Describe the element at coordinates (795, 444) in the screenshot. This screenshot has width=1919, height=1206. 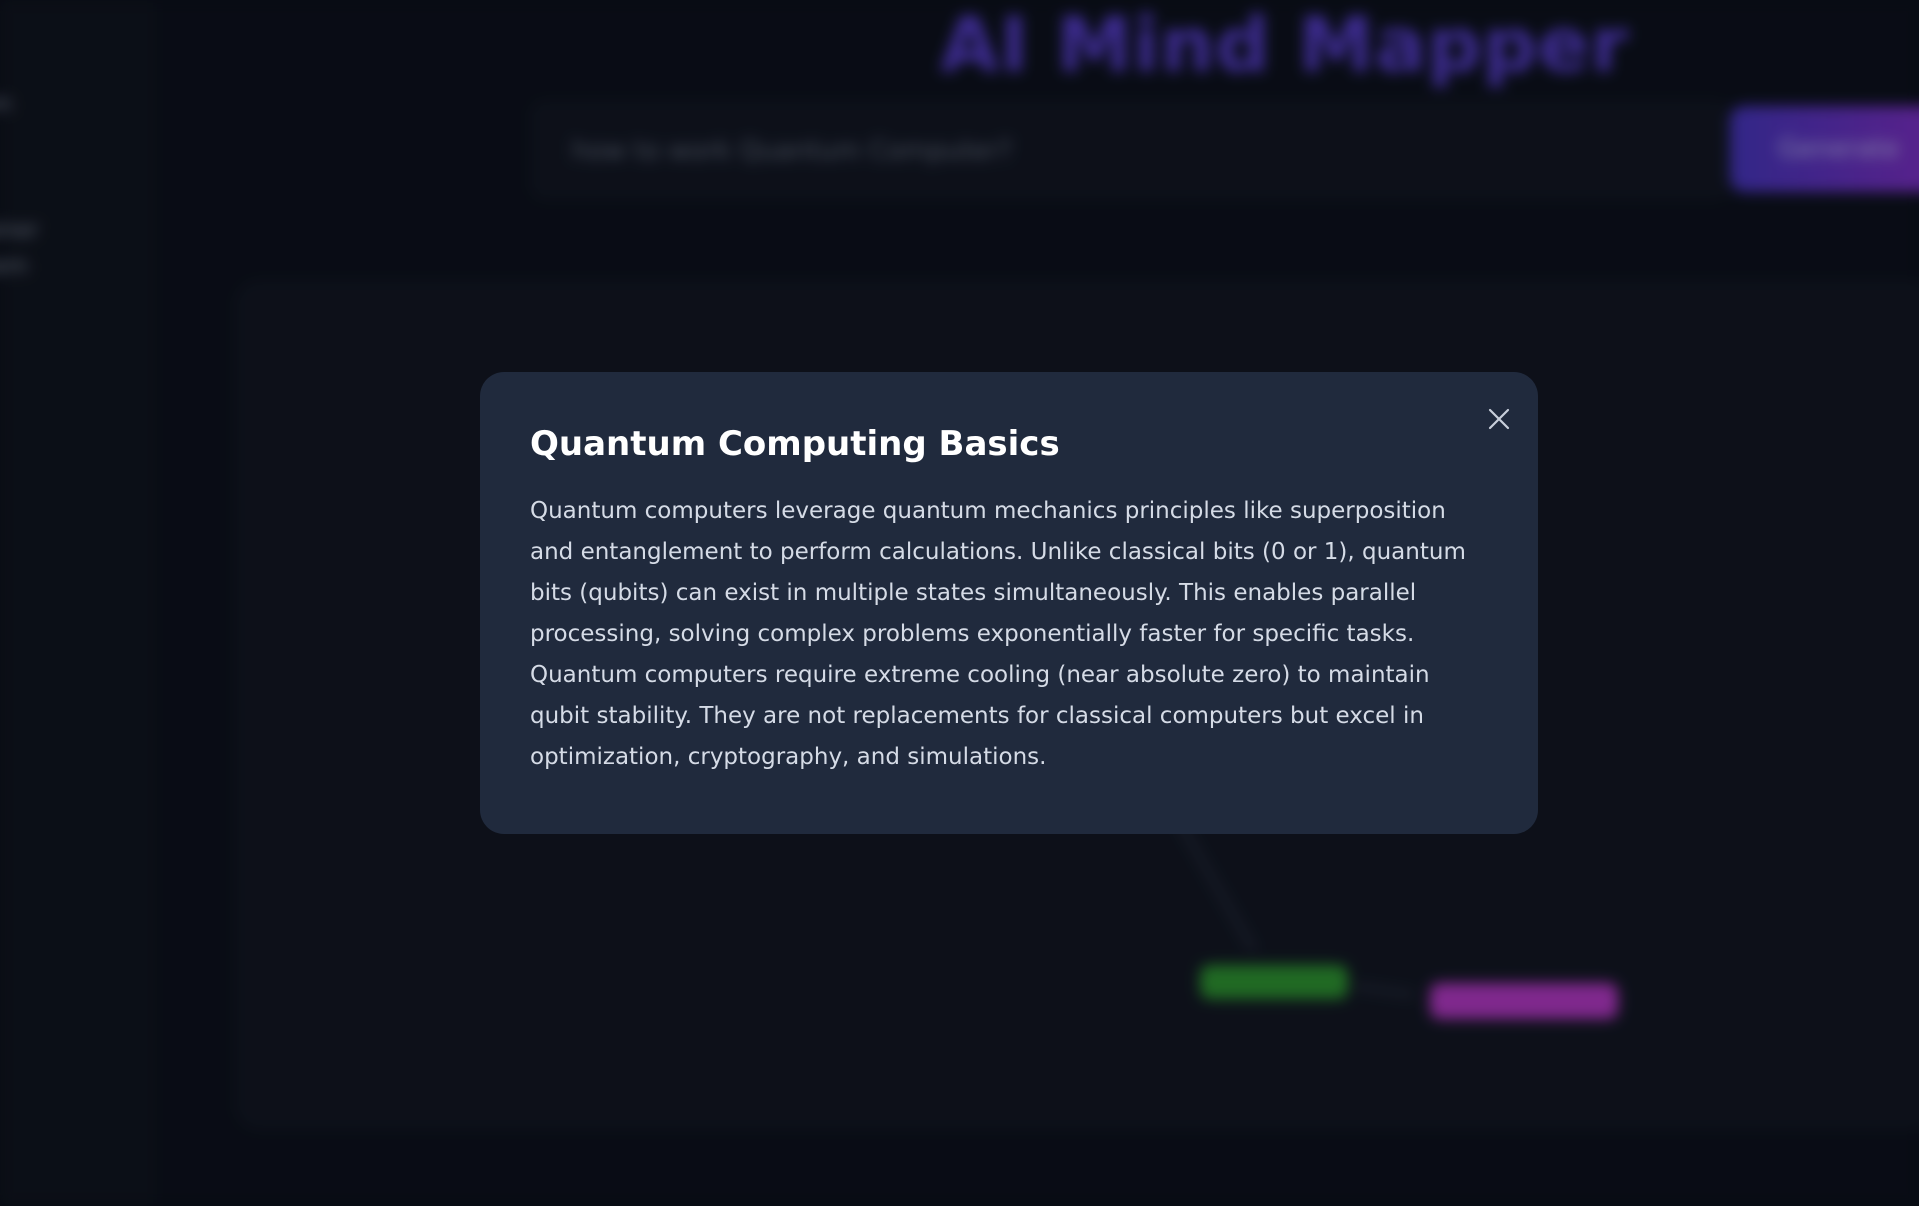
I see `modal-title: Quantum Computing Basics` at that location.